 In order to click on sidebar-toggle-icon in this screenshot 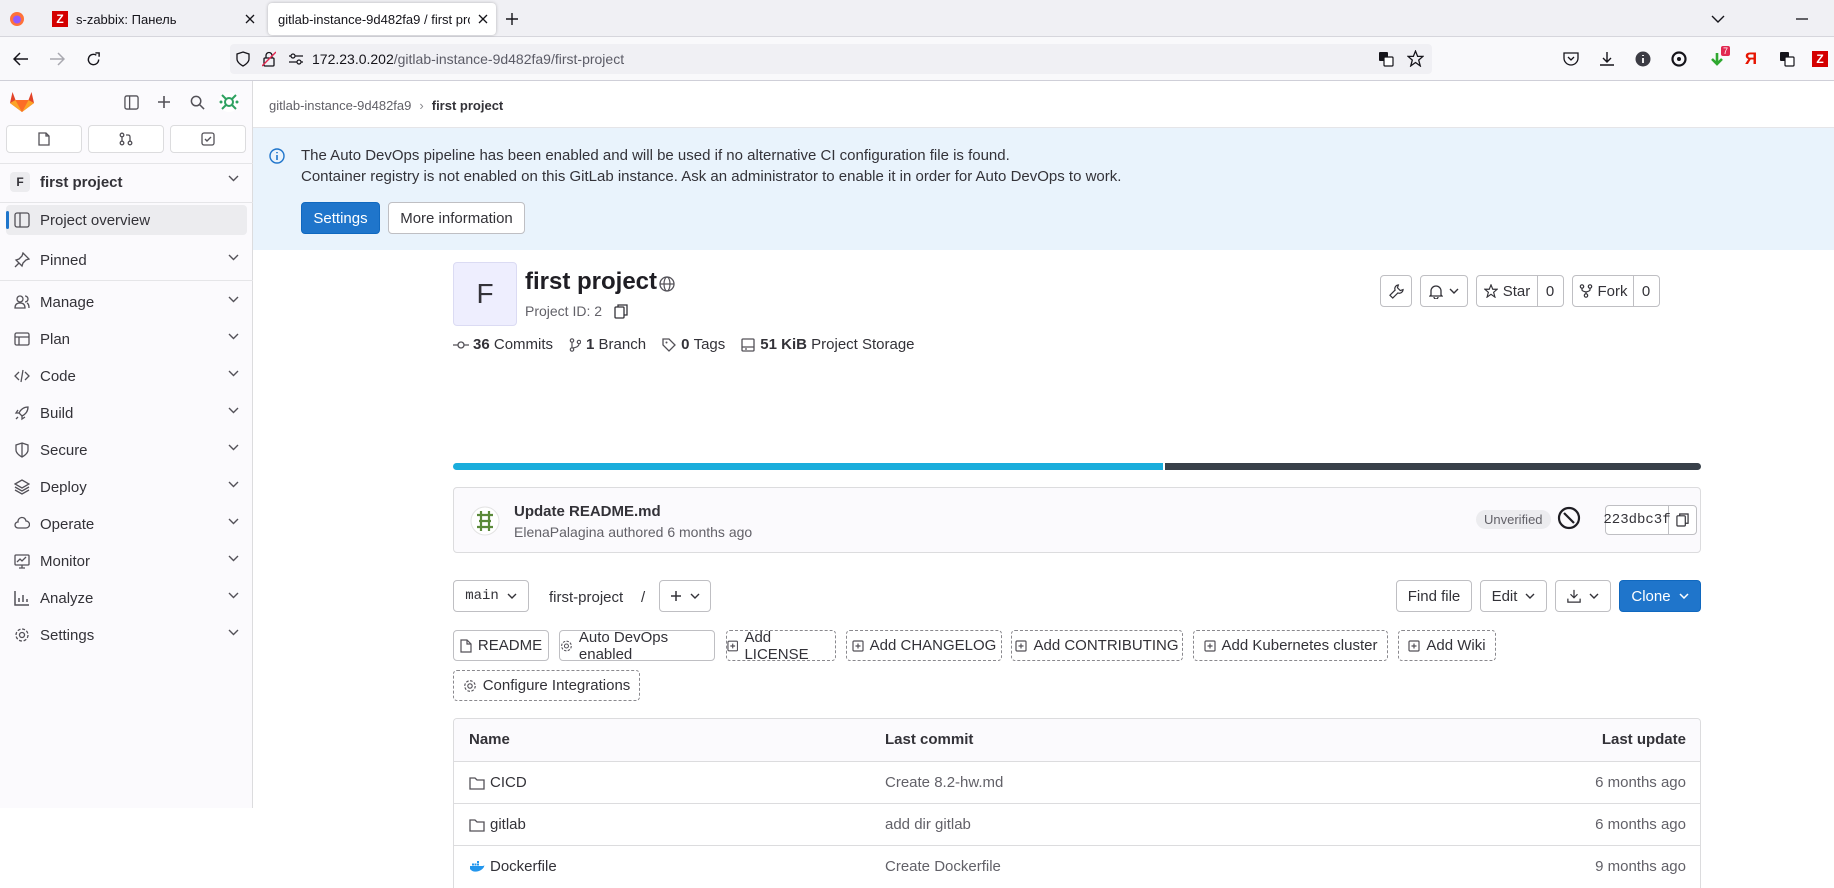, I will do `click(131, 102)`.